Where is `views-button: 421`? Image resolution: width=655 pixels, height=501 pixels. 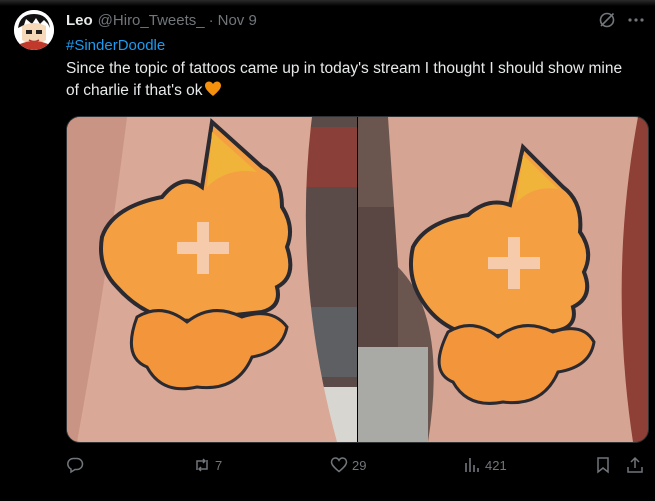 views-button: 421 is located at coordinates (485, 465).